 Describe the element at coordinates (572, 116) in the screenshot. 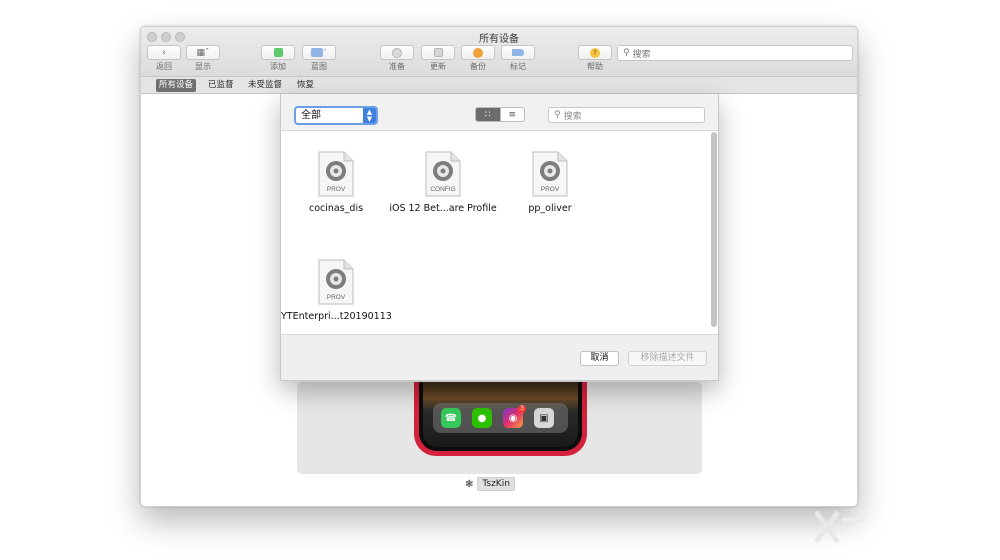

I see `sheet-search-placeholder: 搜索` at that location.